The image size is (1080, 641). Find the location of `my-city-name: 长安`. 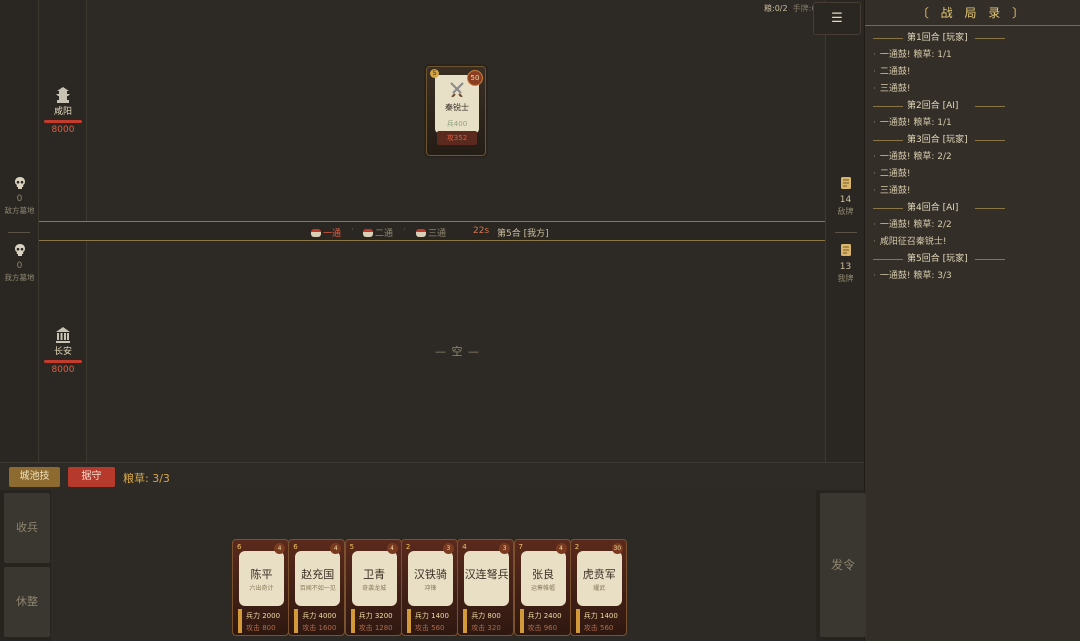

my-city-name: 长安 is located at coordinates (62, 352).